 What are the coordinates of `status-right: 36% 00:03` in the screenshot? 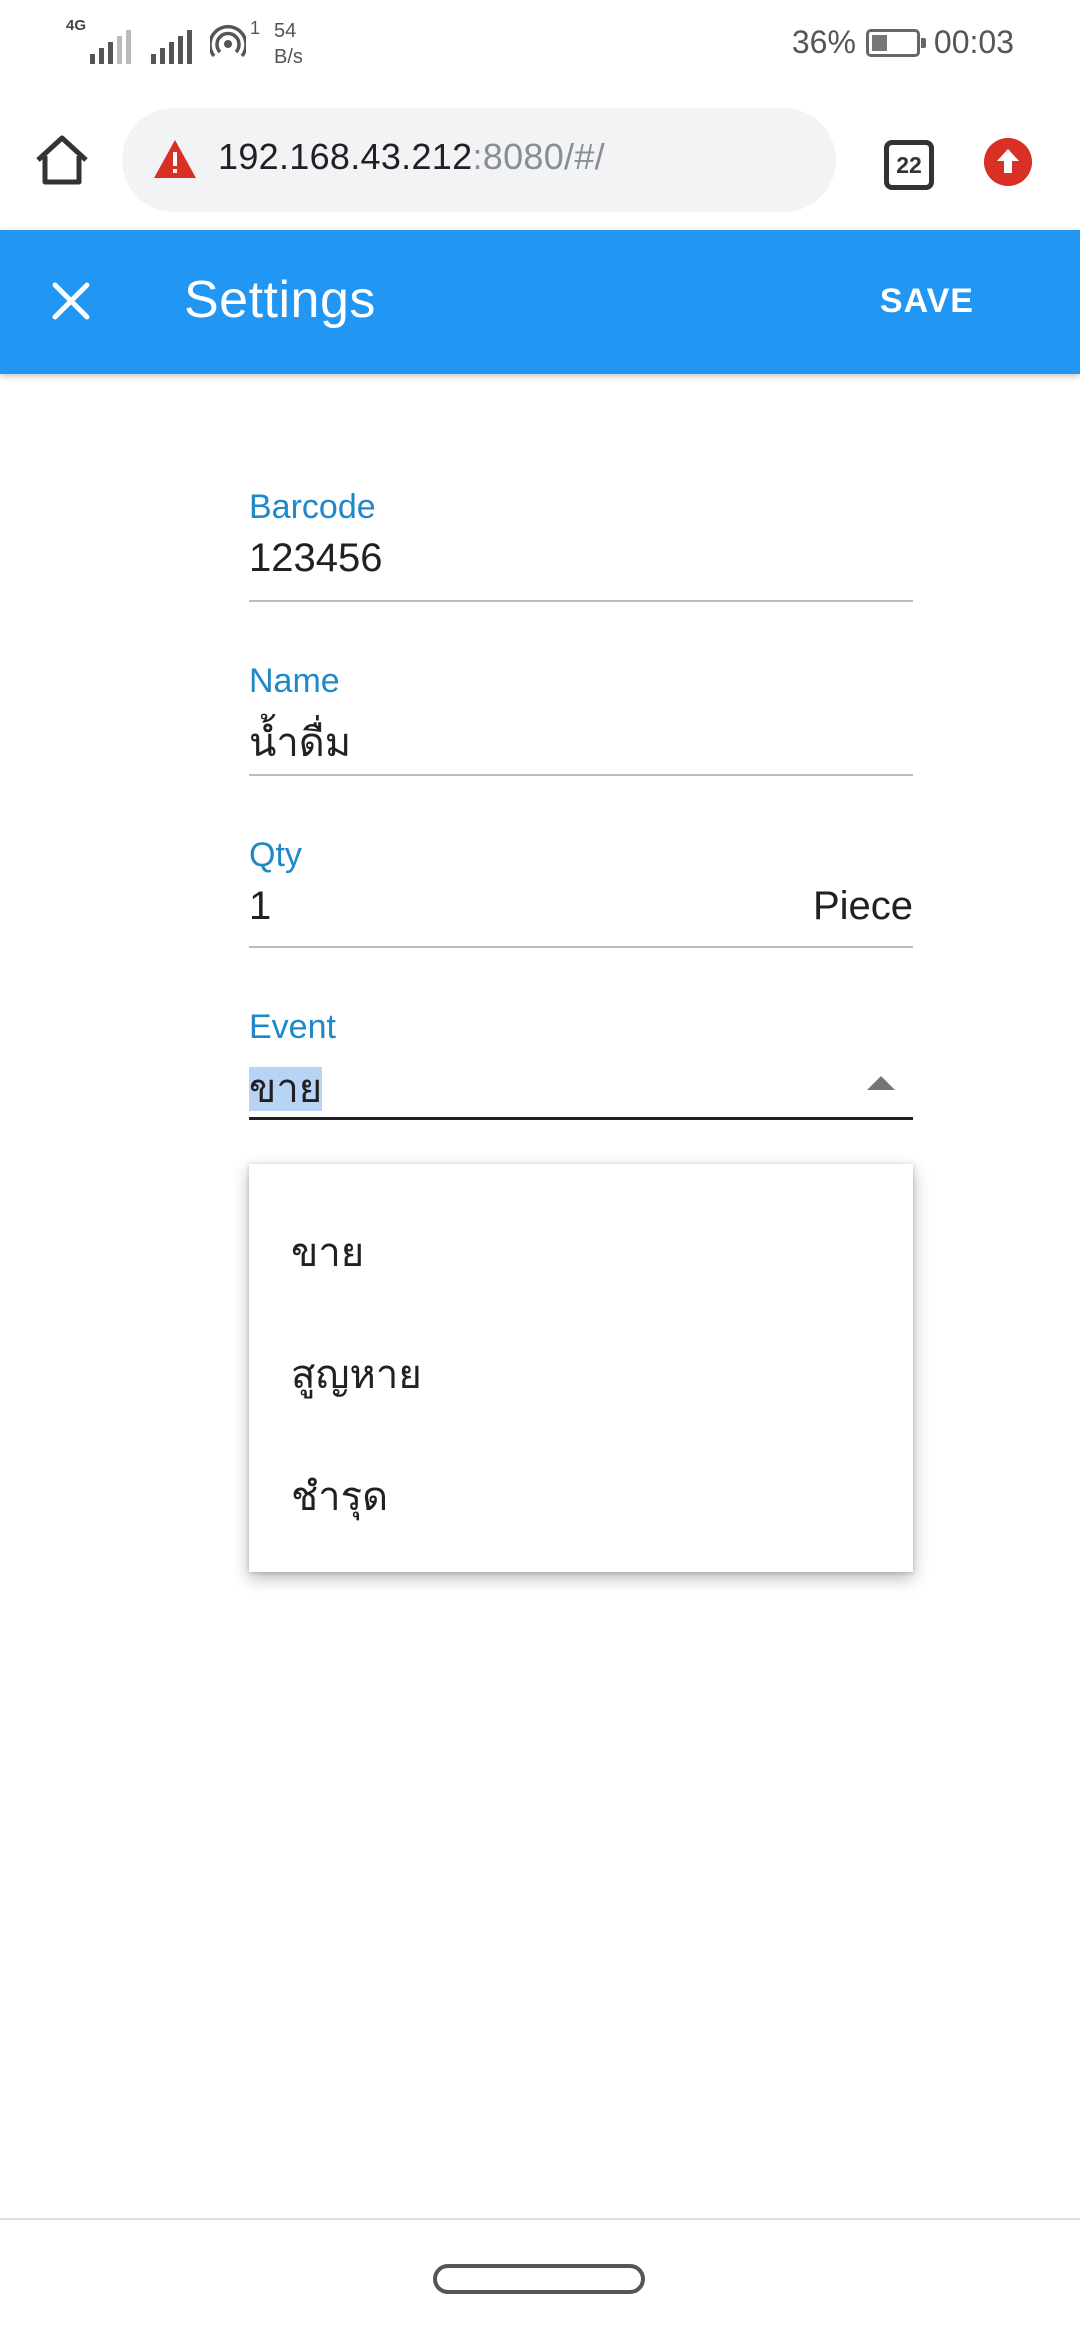 It's located at (903, 42).